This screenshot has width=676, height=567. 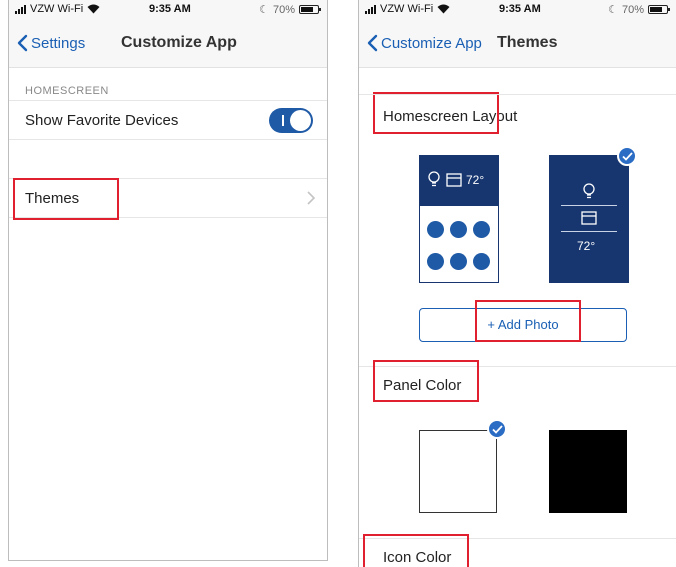 I want to click on navigation-bar: Customize App Themes, so click(x=517, y=44).